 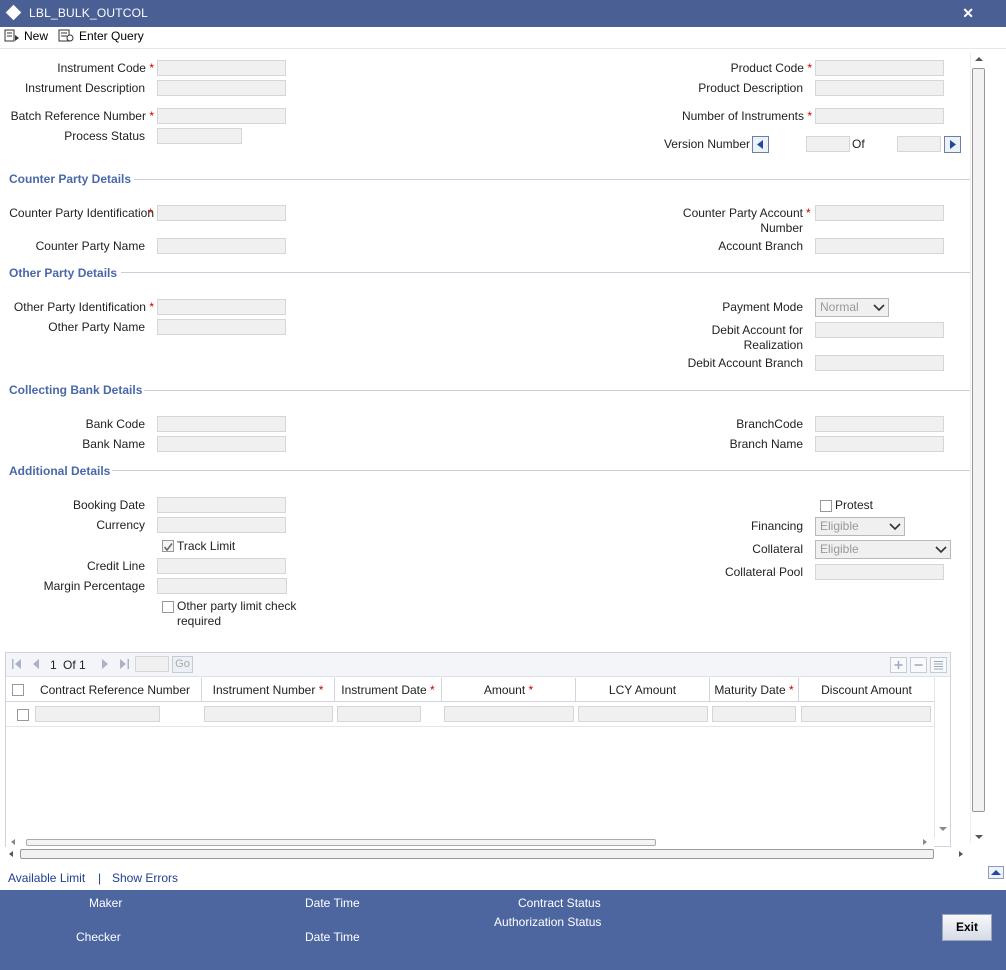 I want to click on version-current-input, so click(x=828, y=144).